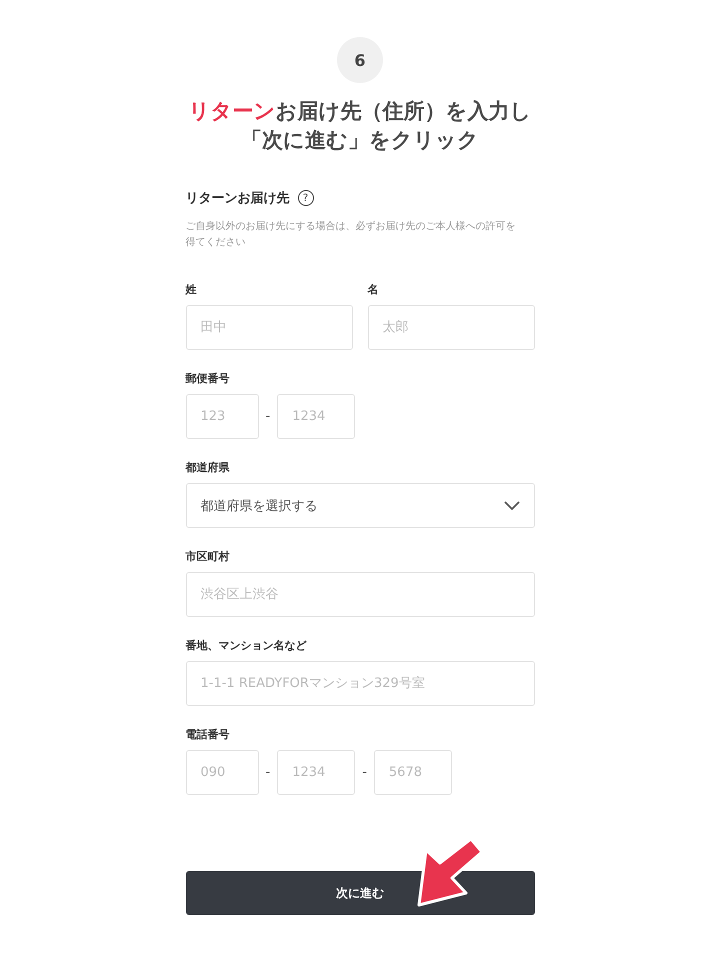  Describe the element at coordinates (306, 198) in the screenshot. I see `help-icon: ?` at that location.